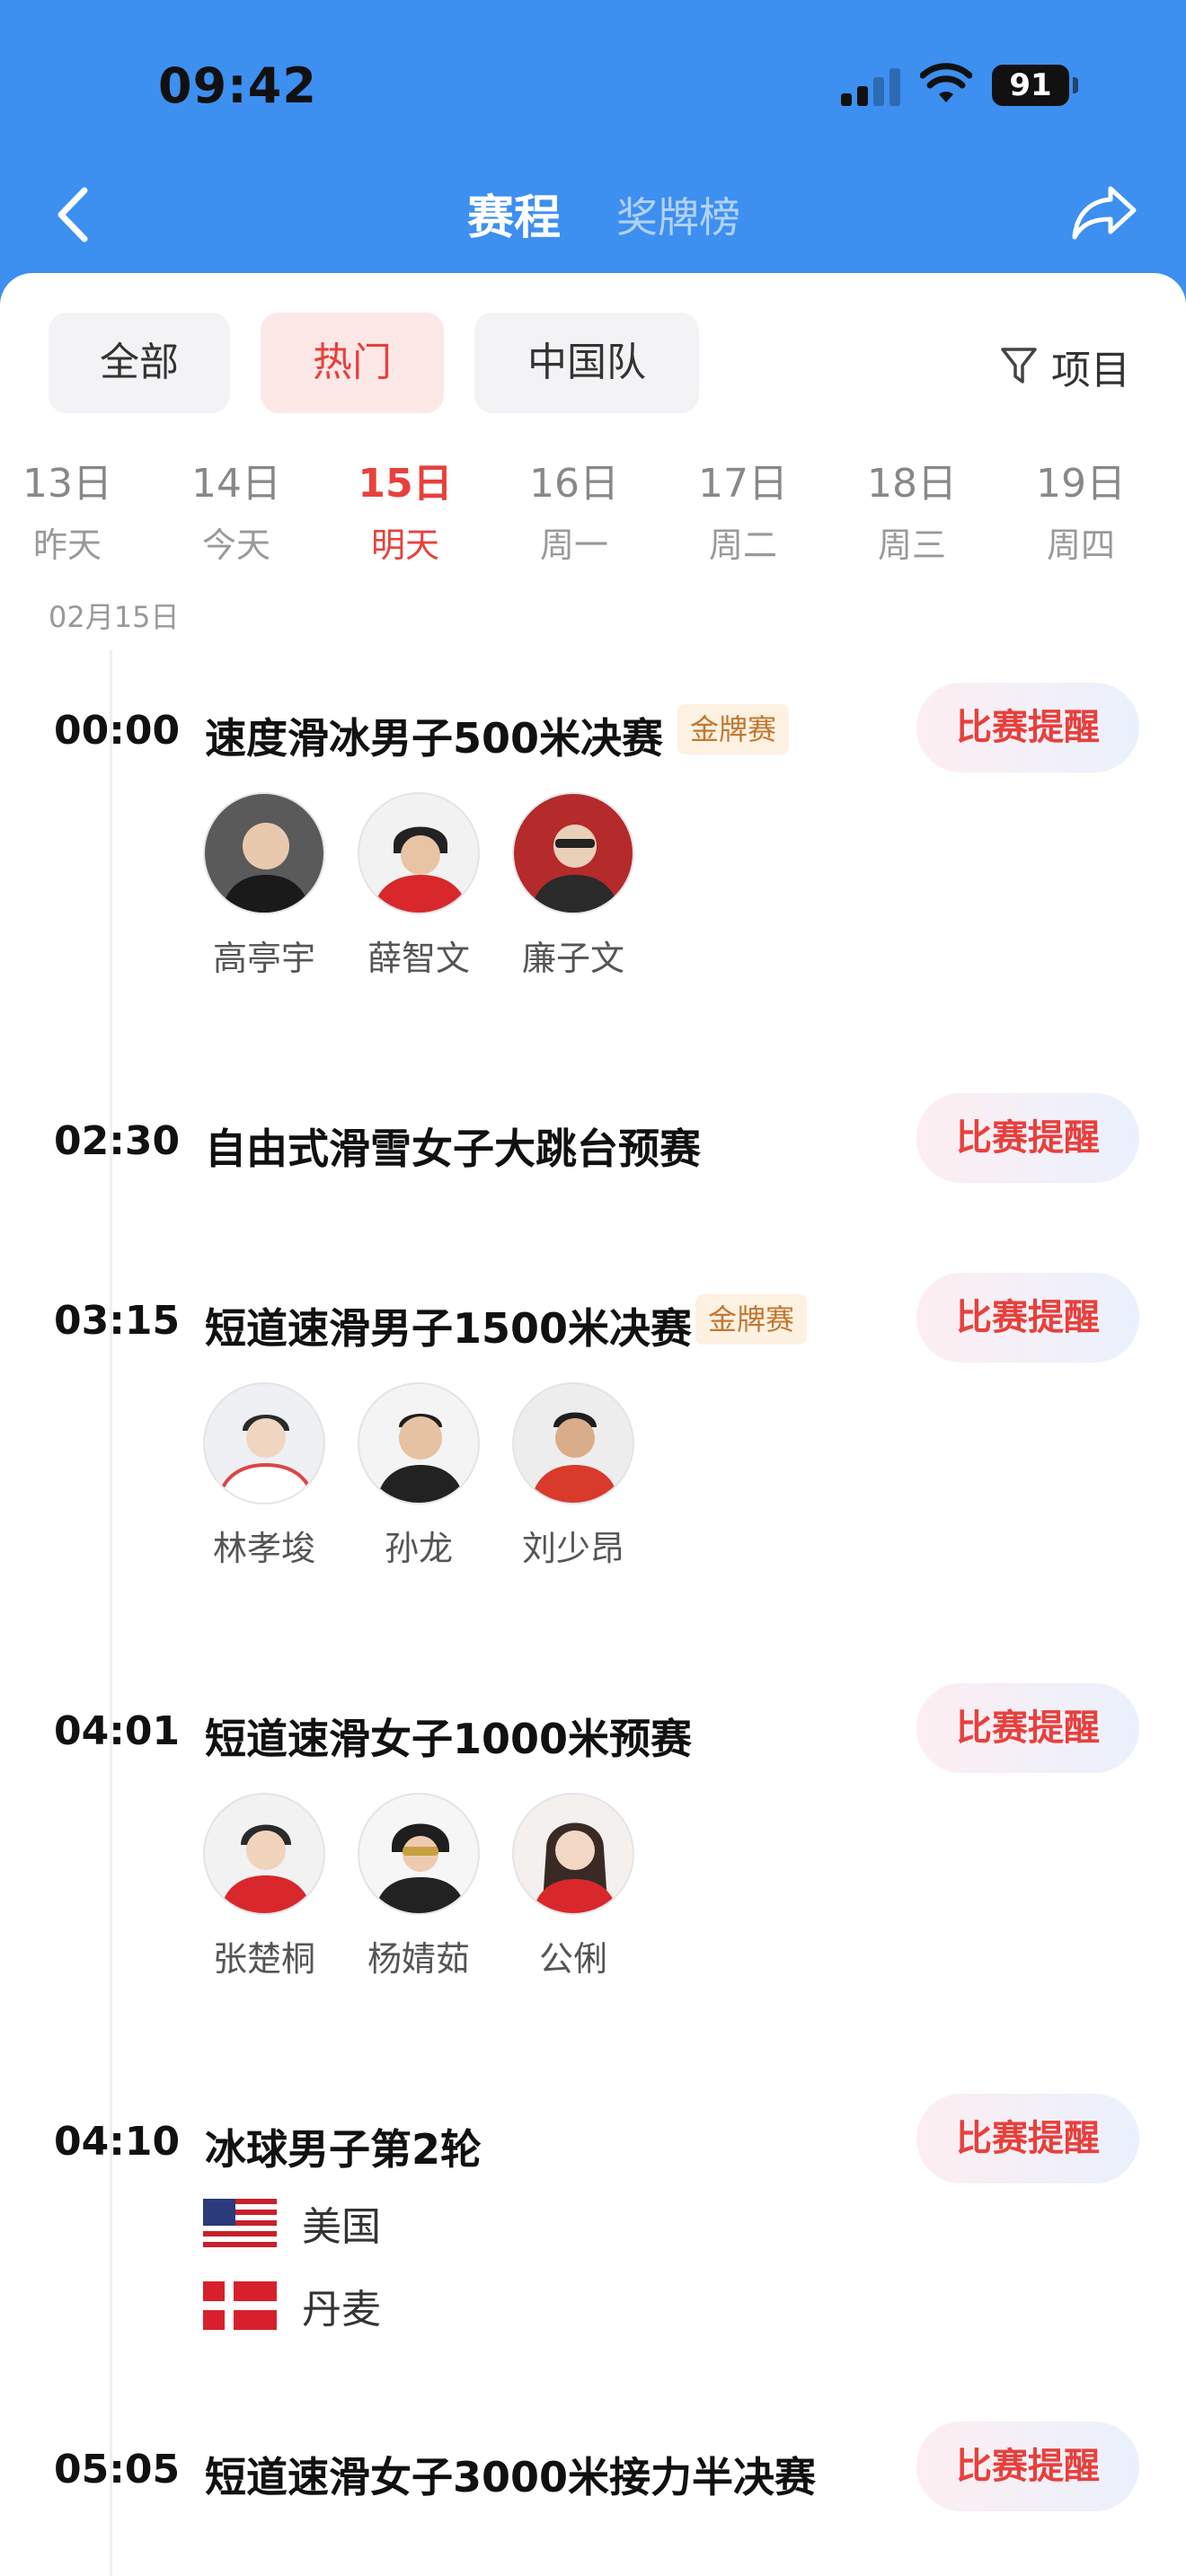 This screenshot has height=2576, width=1186. What do you see at coordinates (743, 484) in the screenshot?
I see `date-day: 17日` at bounding box center [743, 484].